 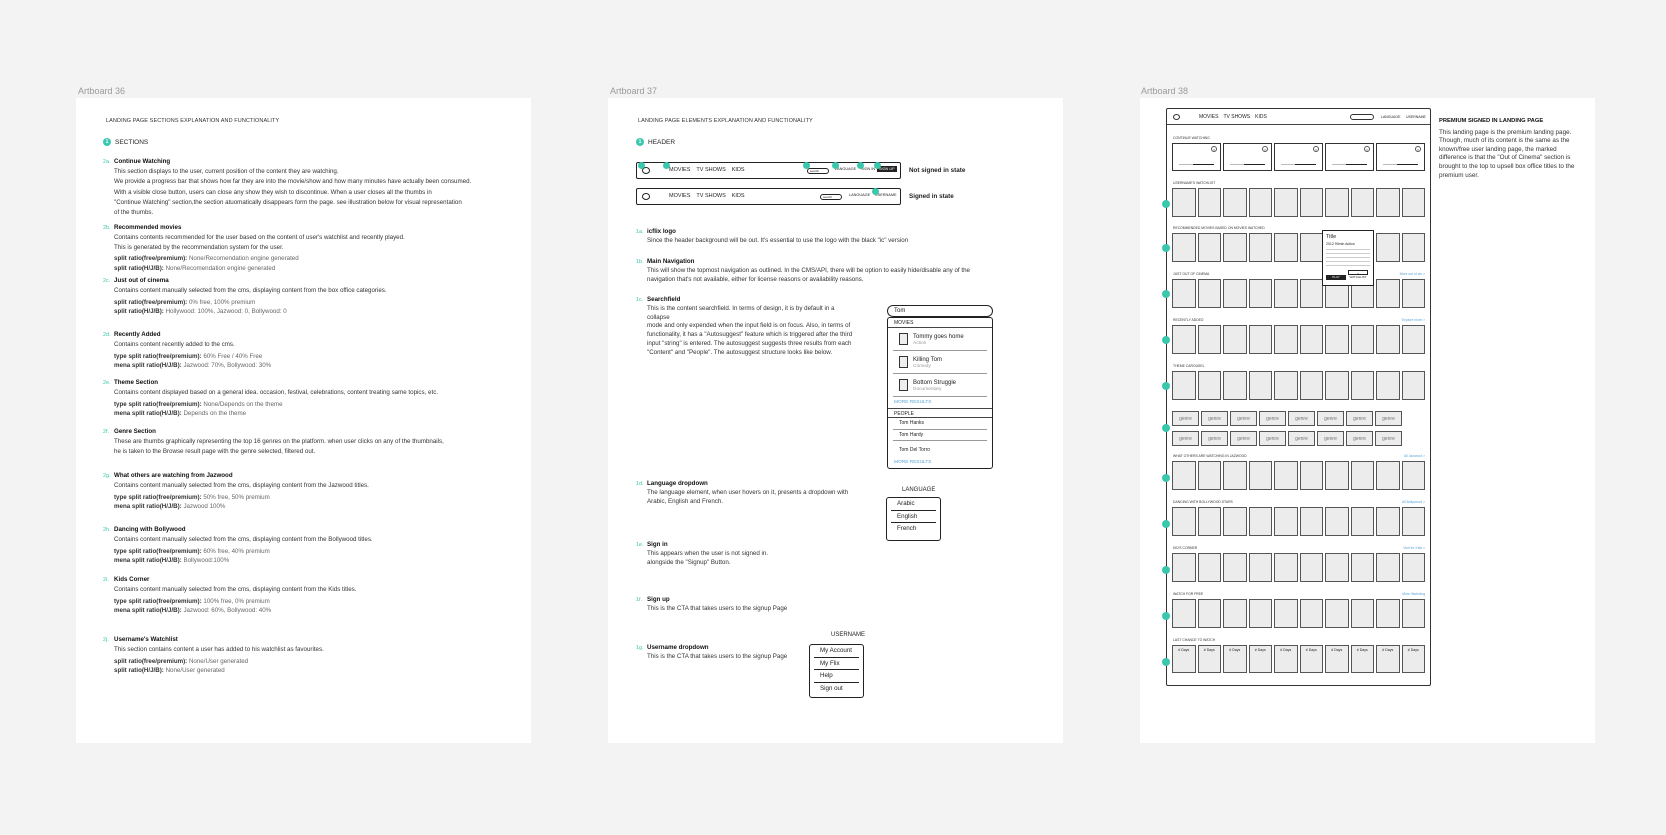 I want to click on see-more-link: Explore more >, so click(x=1413, y=320).